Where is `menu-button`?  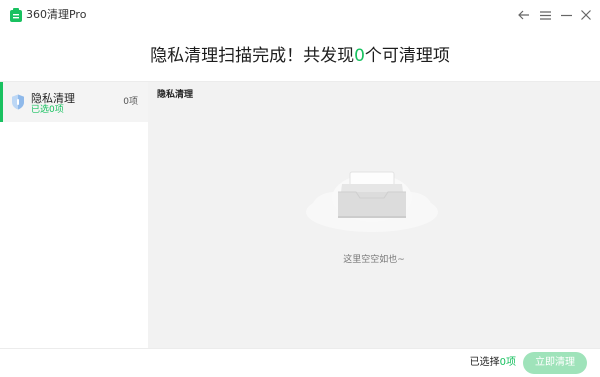
menu-button is located at coordinates (545, 15).